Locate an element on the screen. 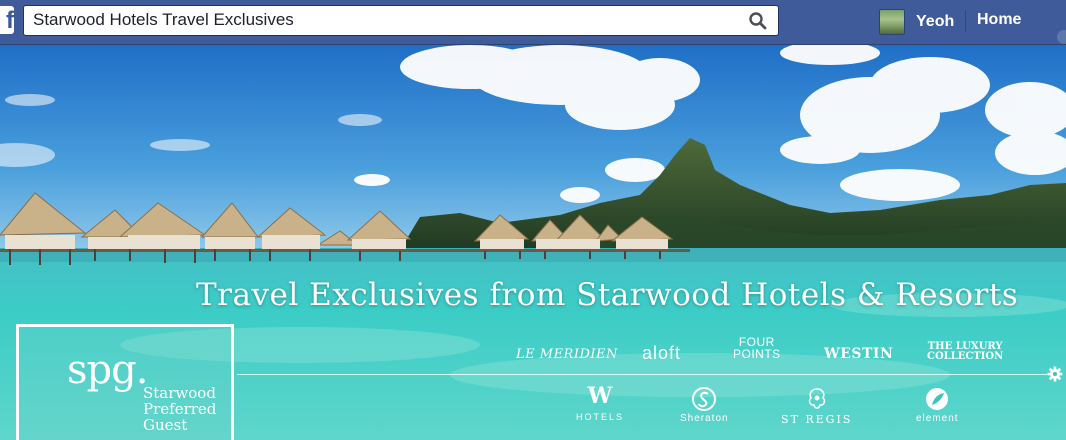 The height and width of the screenshot is (440, 1066). sheraton-emblem-icon is located at coordinates (704, 399).